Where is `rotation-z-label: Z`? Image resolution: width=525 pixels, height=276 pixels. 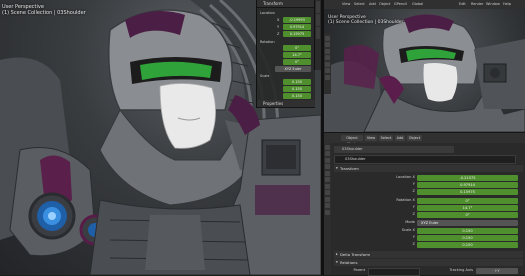
rotation-z-label: Z is located at coordinates (413, 214).